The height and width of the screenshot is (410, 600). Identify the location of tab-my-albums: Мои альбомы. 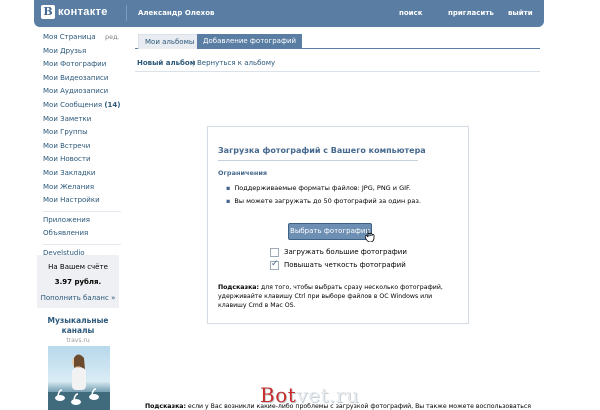
(170, 41).